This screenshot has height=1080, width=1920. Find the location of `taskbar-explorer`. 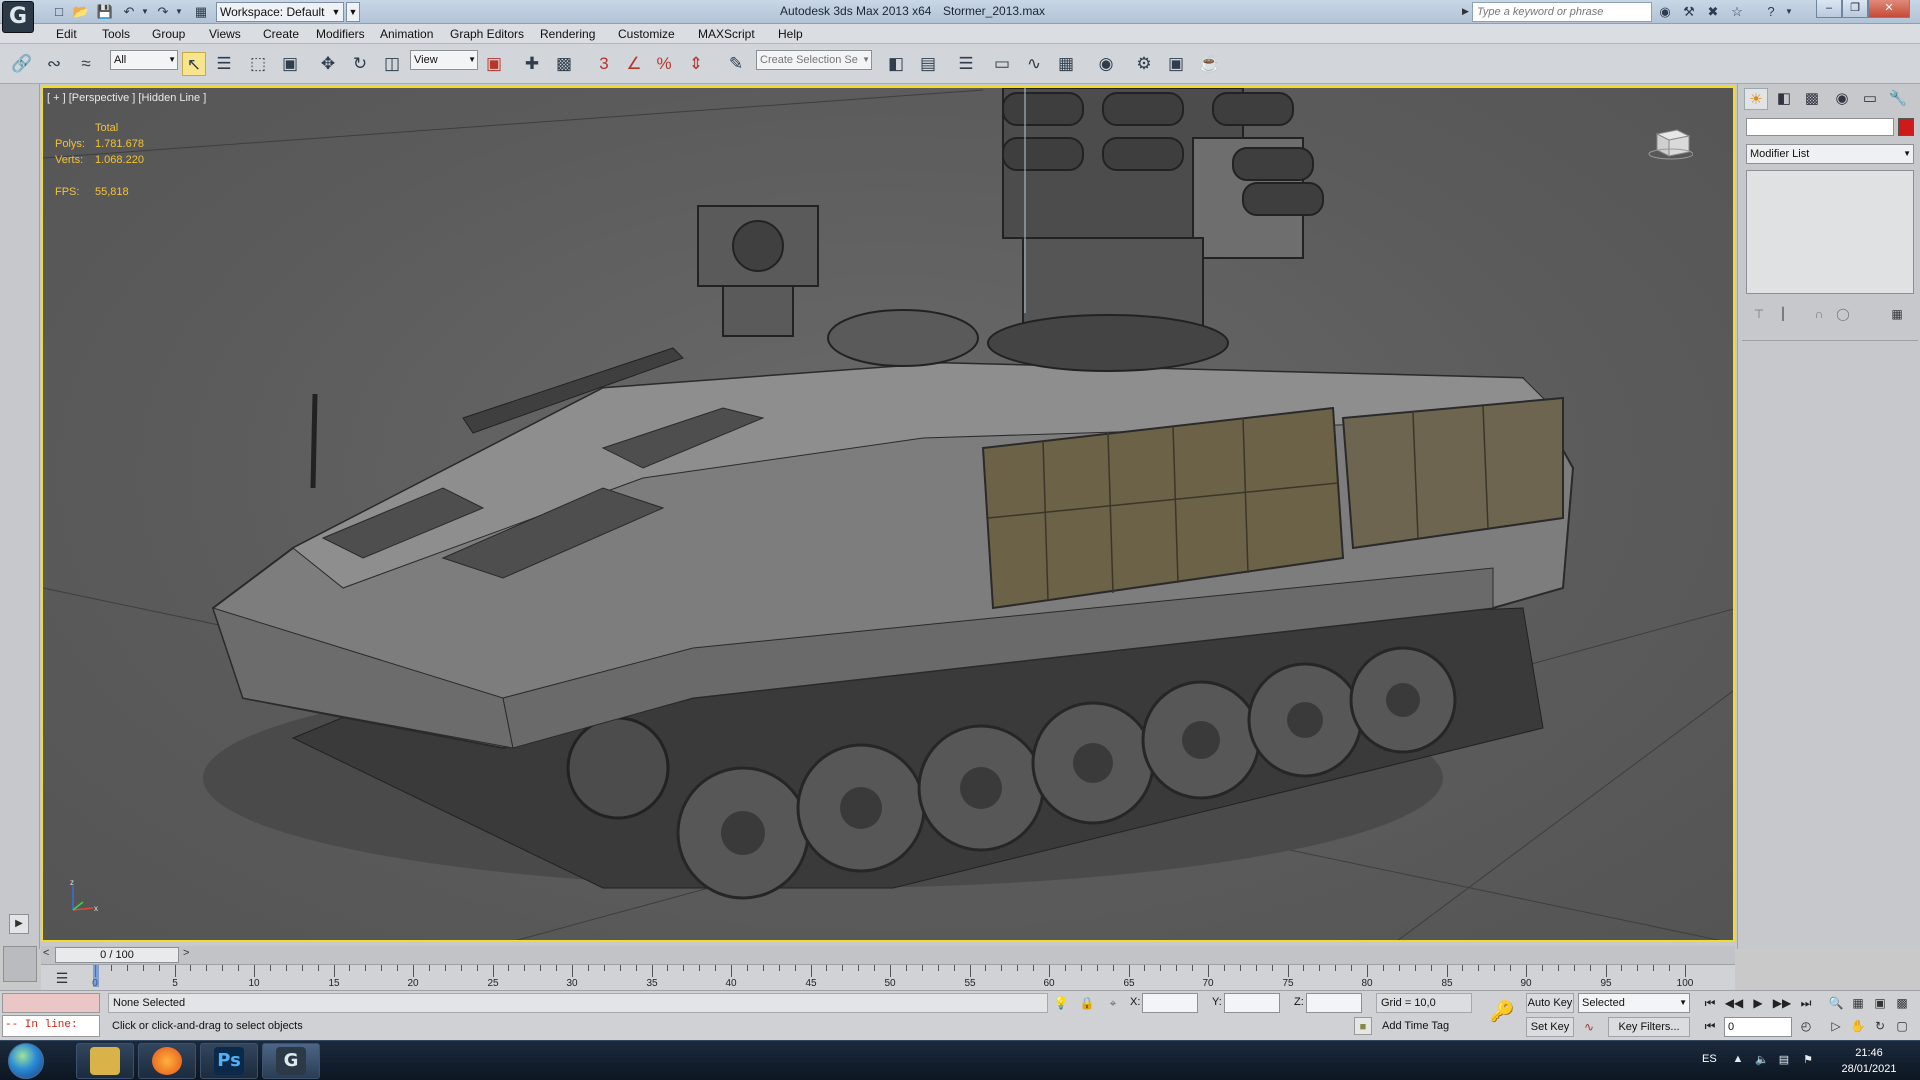

taskbar-explorer is located at coordinates (105, 1061).